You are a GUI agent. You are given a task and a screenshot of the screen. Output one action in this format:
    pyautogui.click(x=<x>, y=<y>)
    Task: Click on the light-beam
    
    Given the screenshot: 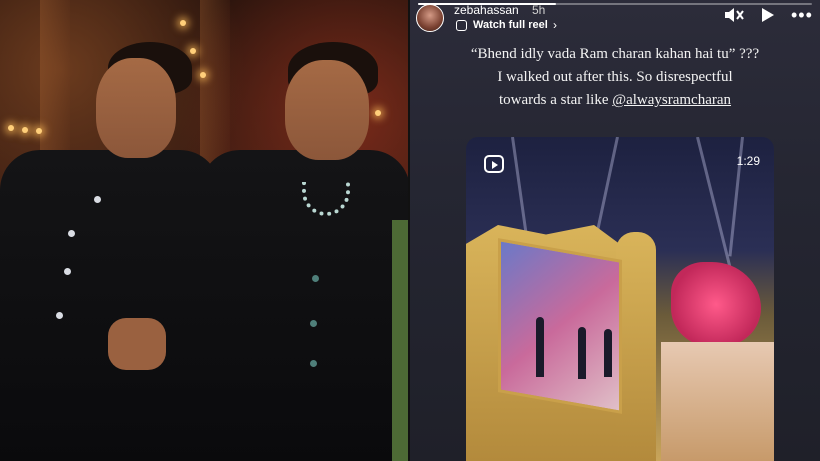 What is the action you would take?
    pyautogui.click(x=714, y=205)
    